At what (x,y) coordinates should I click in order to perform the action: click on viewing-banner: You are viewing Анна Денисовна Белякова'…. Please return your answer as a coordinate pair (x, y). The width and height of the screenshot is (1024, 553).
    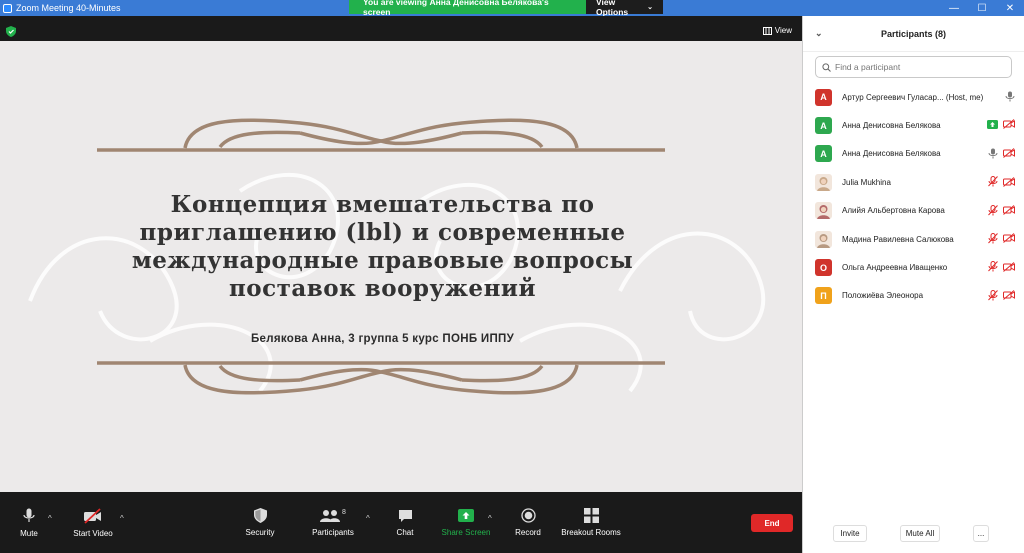
    Looking at the image, I should click on (506, 8).